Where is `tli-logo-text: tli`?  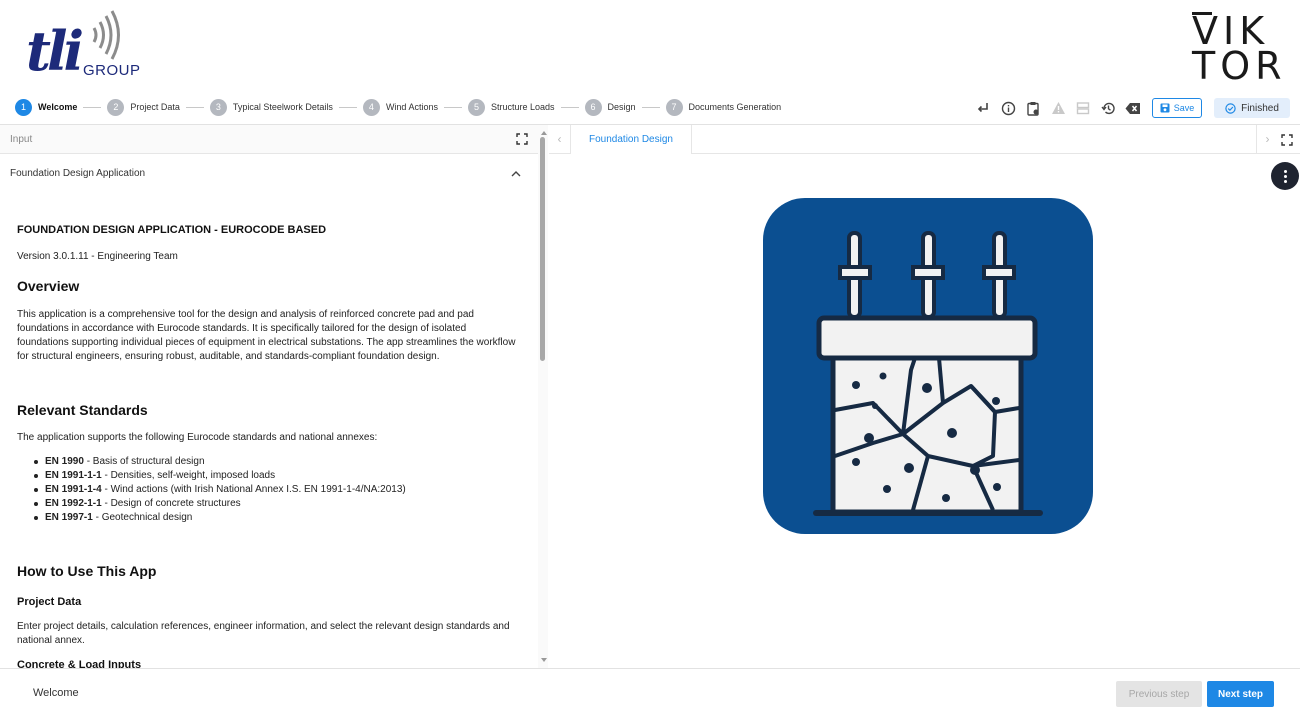
tli-logo-text: tli is located at coordinates (55, 51).